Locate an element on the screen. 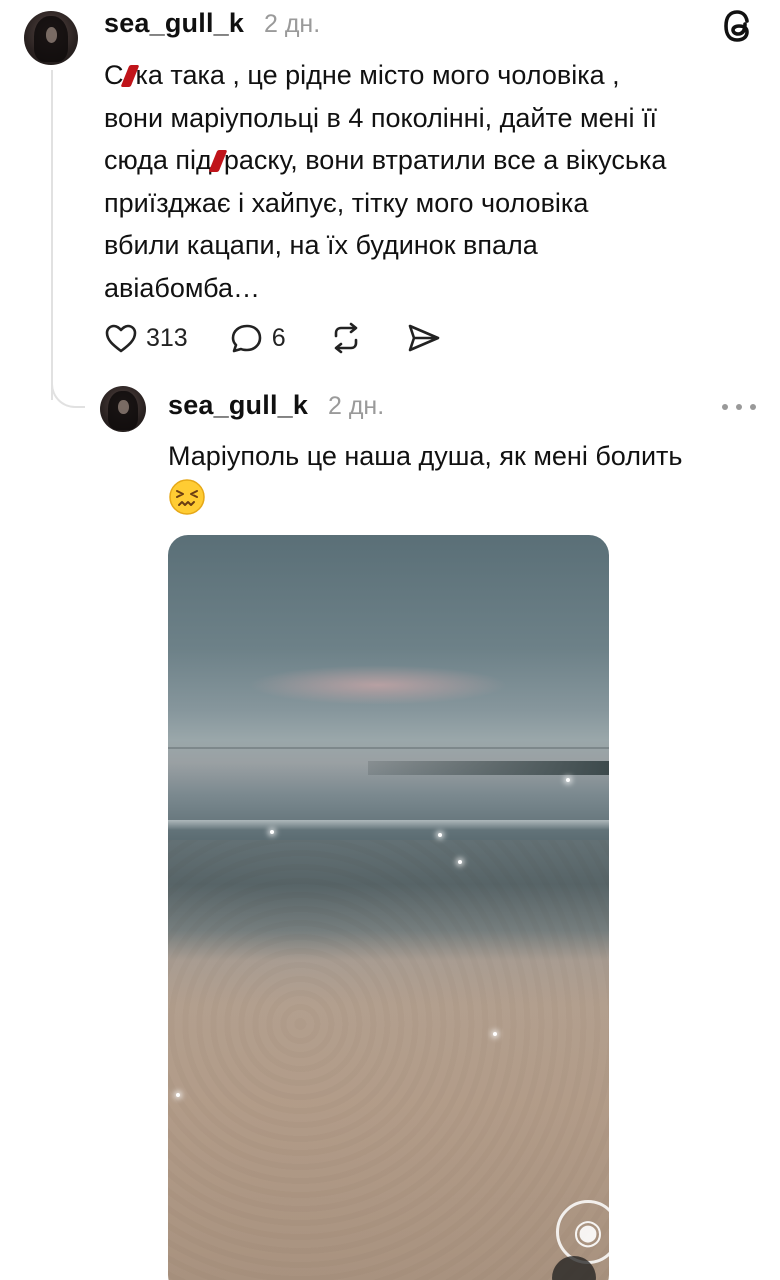 This screenshot has width=780, height=1280. comment-count: 6 is located at coordinates (278, 337).